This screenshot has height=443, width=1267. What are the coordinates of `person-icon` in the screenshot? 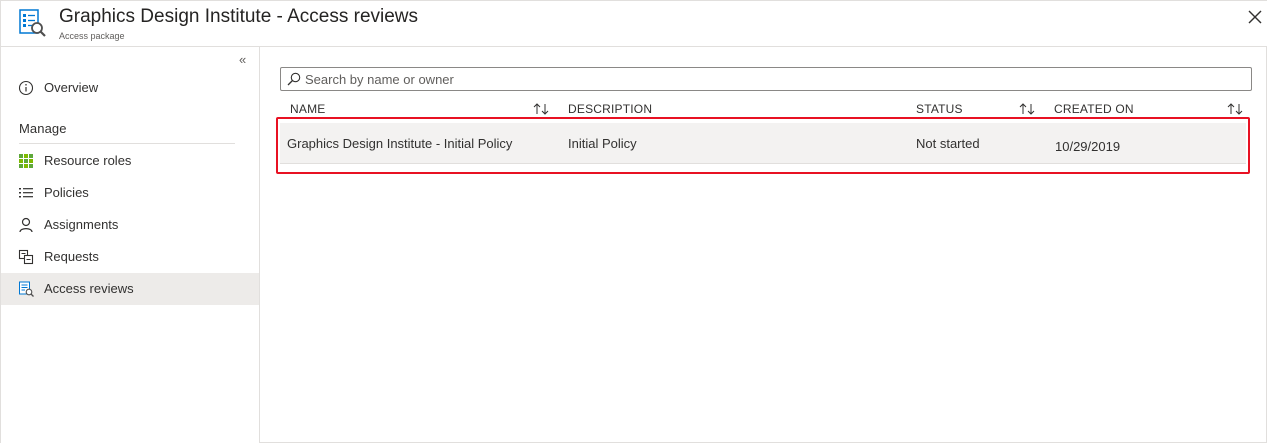 It's located at (26, 225).